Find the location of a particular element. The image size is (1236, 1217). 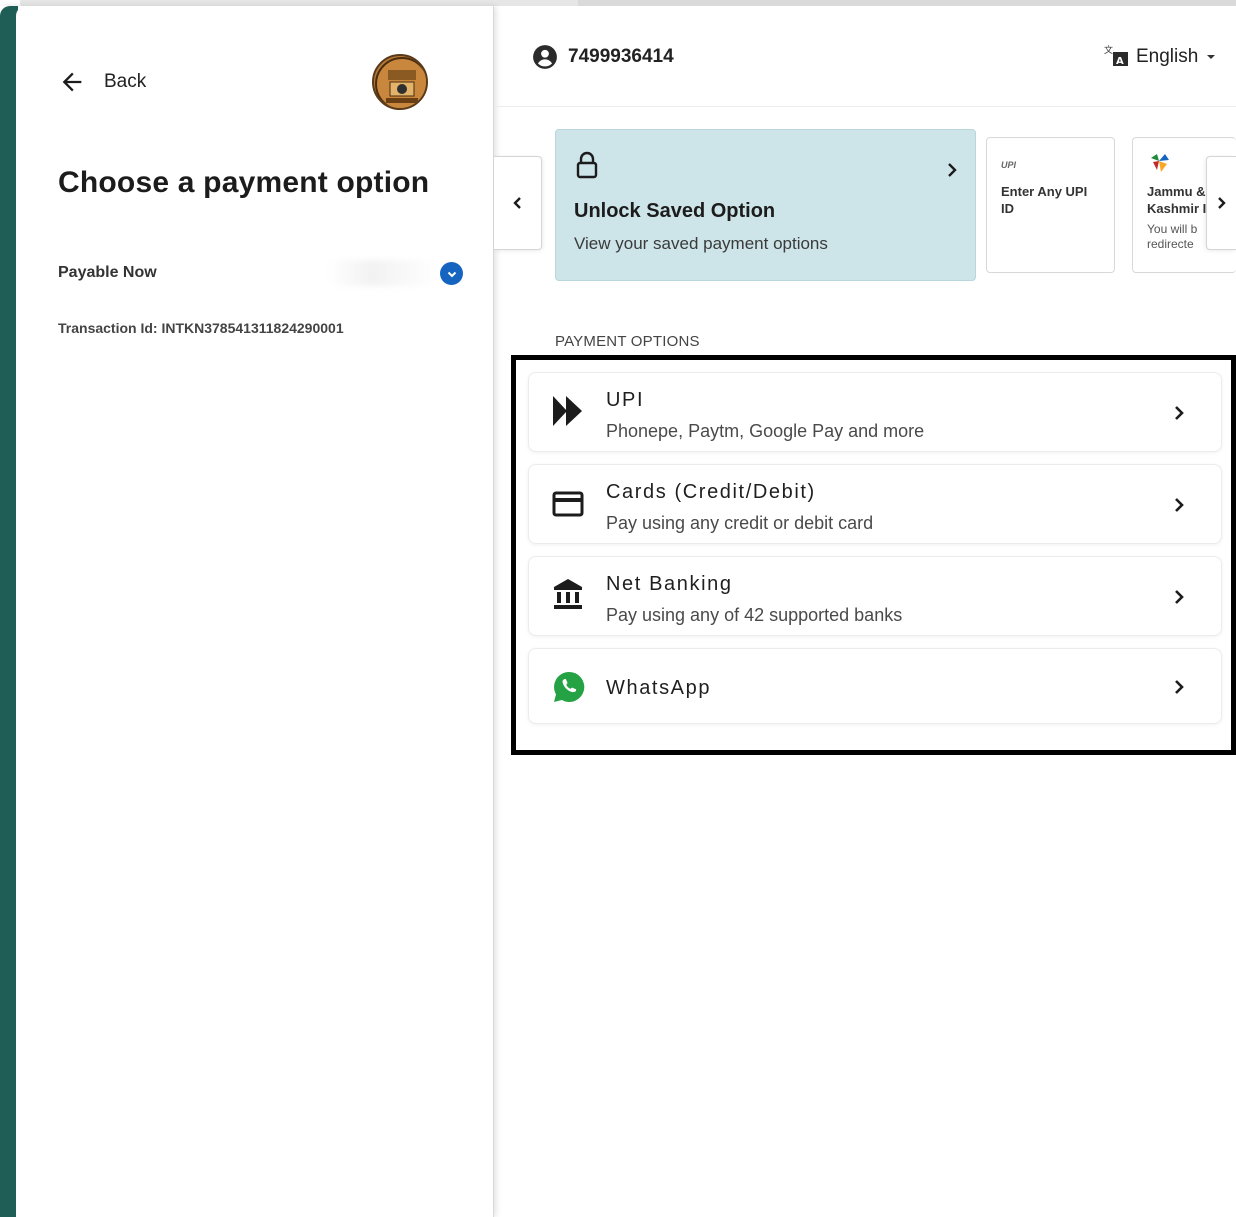

jk-bank-subtitle: You will b redirecte is located at coordinates (1172, 237).